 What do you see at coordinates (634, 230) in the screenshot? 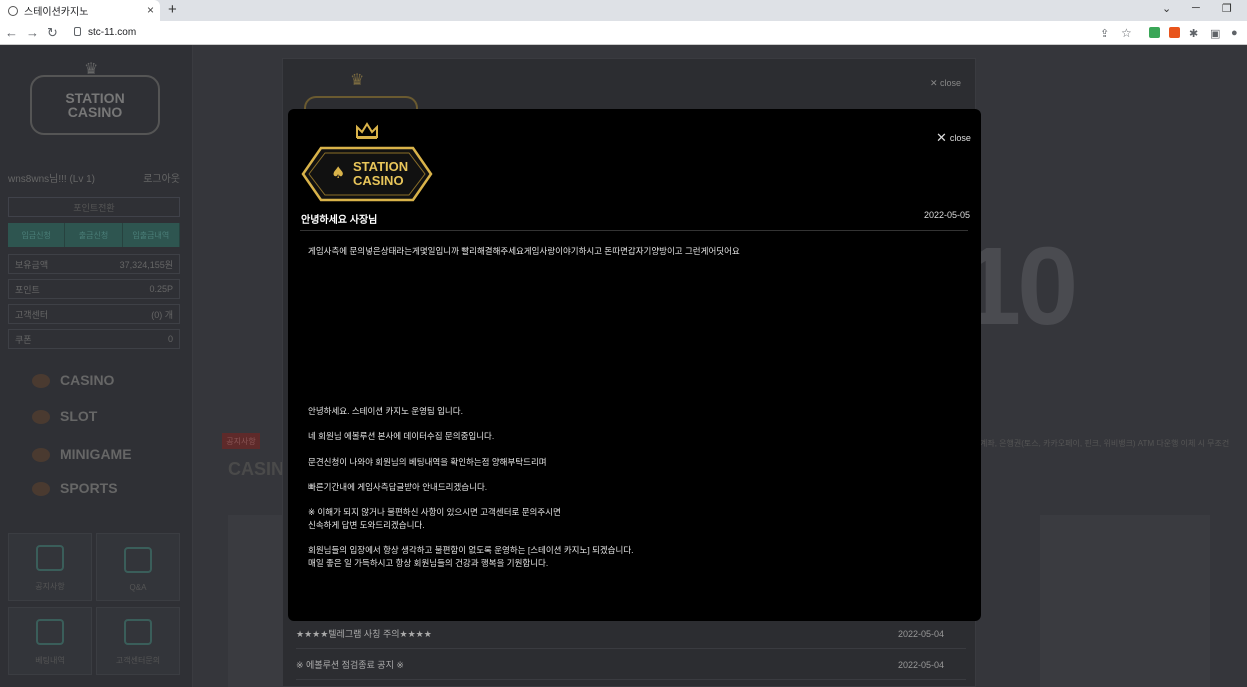
I see `divider` at bounding box center [634, 230].